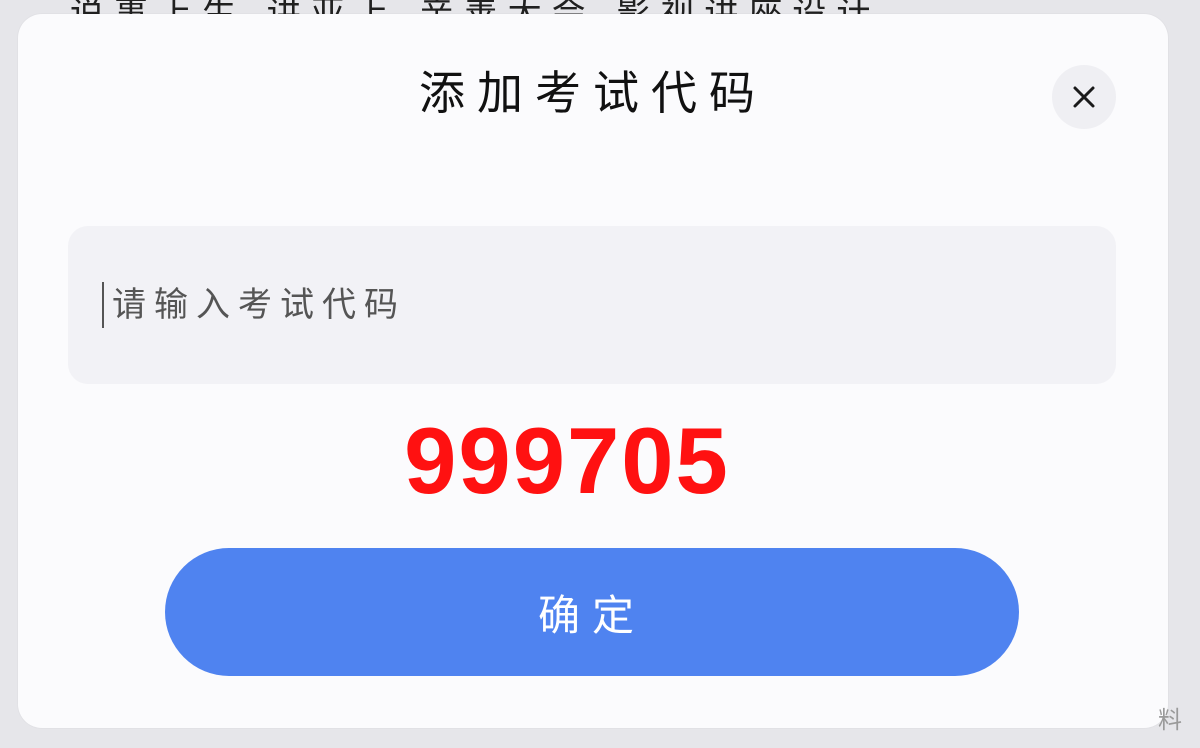 Image resolution: width=1200 pixels, height=748 pixels. What do you see at coordinates (1170, 720) in the screenshot?
I see `corner-watermark: 料` at bounding box center [1170, 720].